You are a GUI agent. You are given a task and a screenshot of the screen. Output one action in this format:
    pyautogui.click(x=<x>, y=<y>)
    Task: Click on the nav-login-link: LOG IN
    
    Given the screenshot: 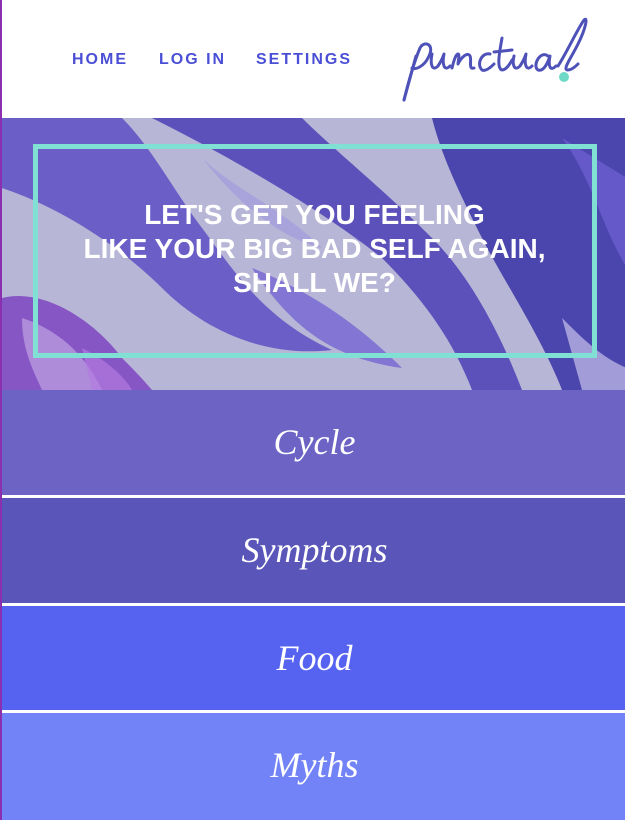 What is the action you would take?
    pyautogui.click(x=192, y=60)
    